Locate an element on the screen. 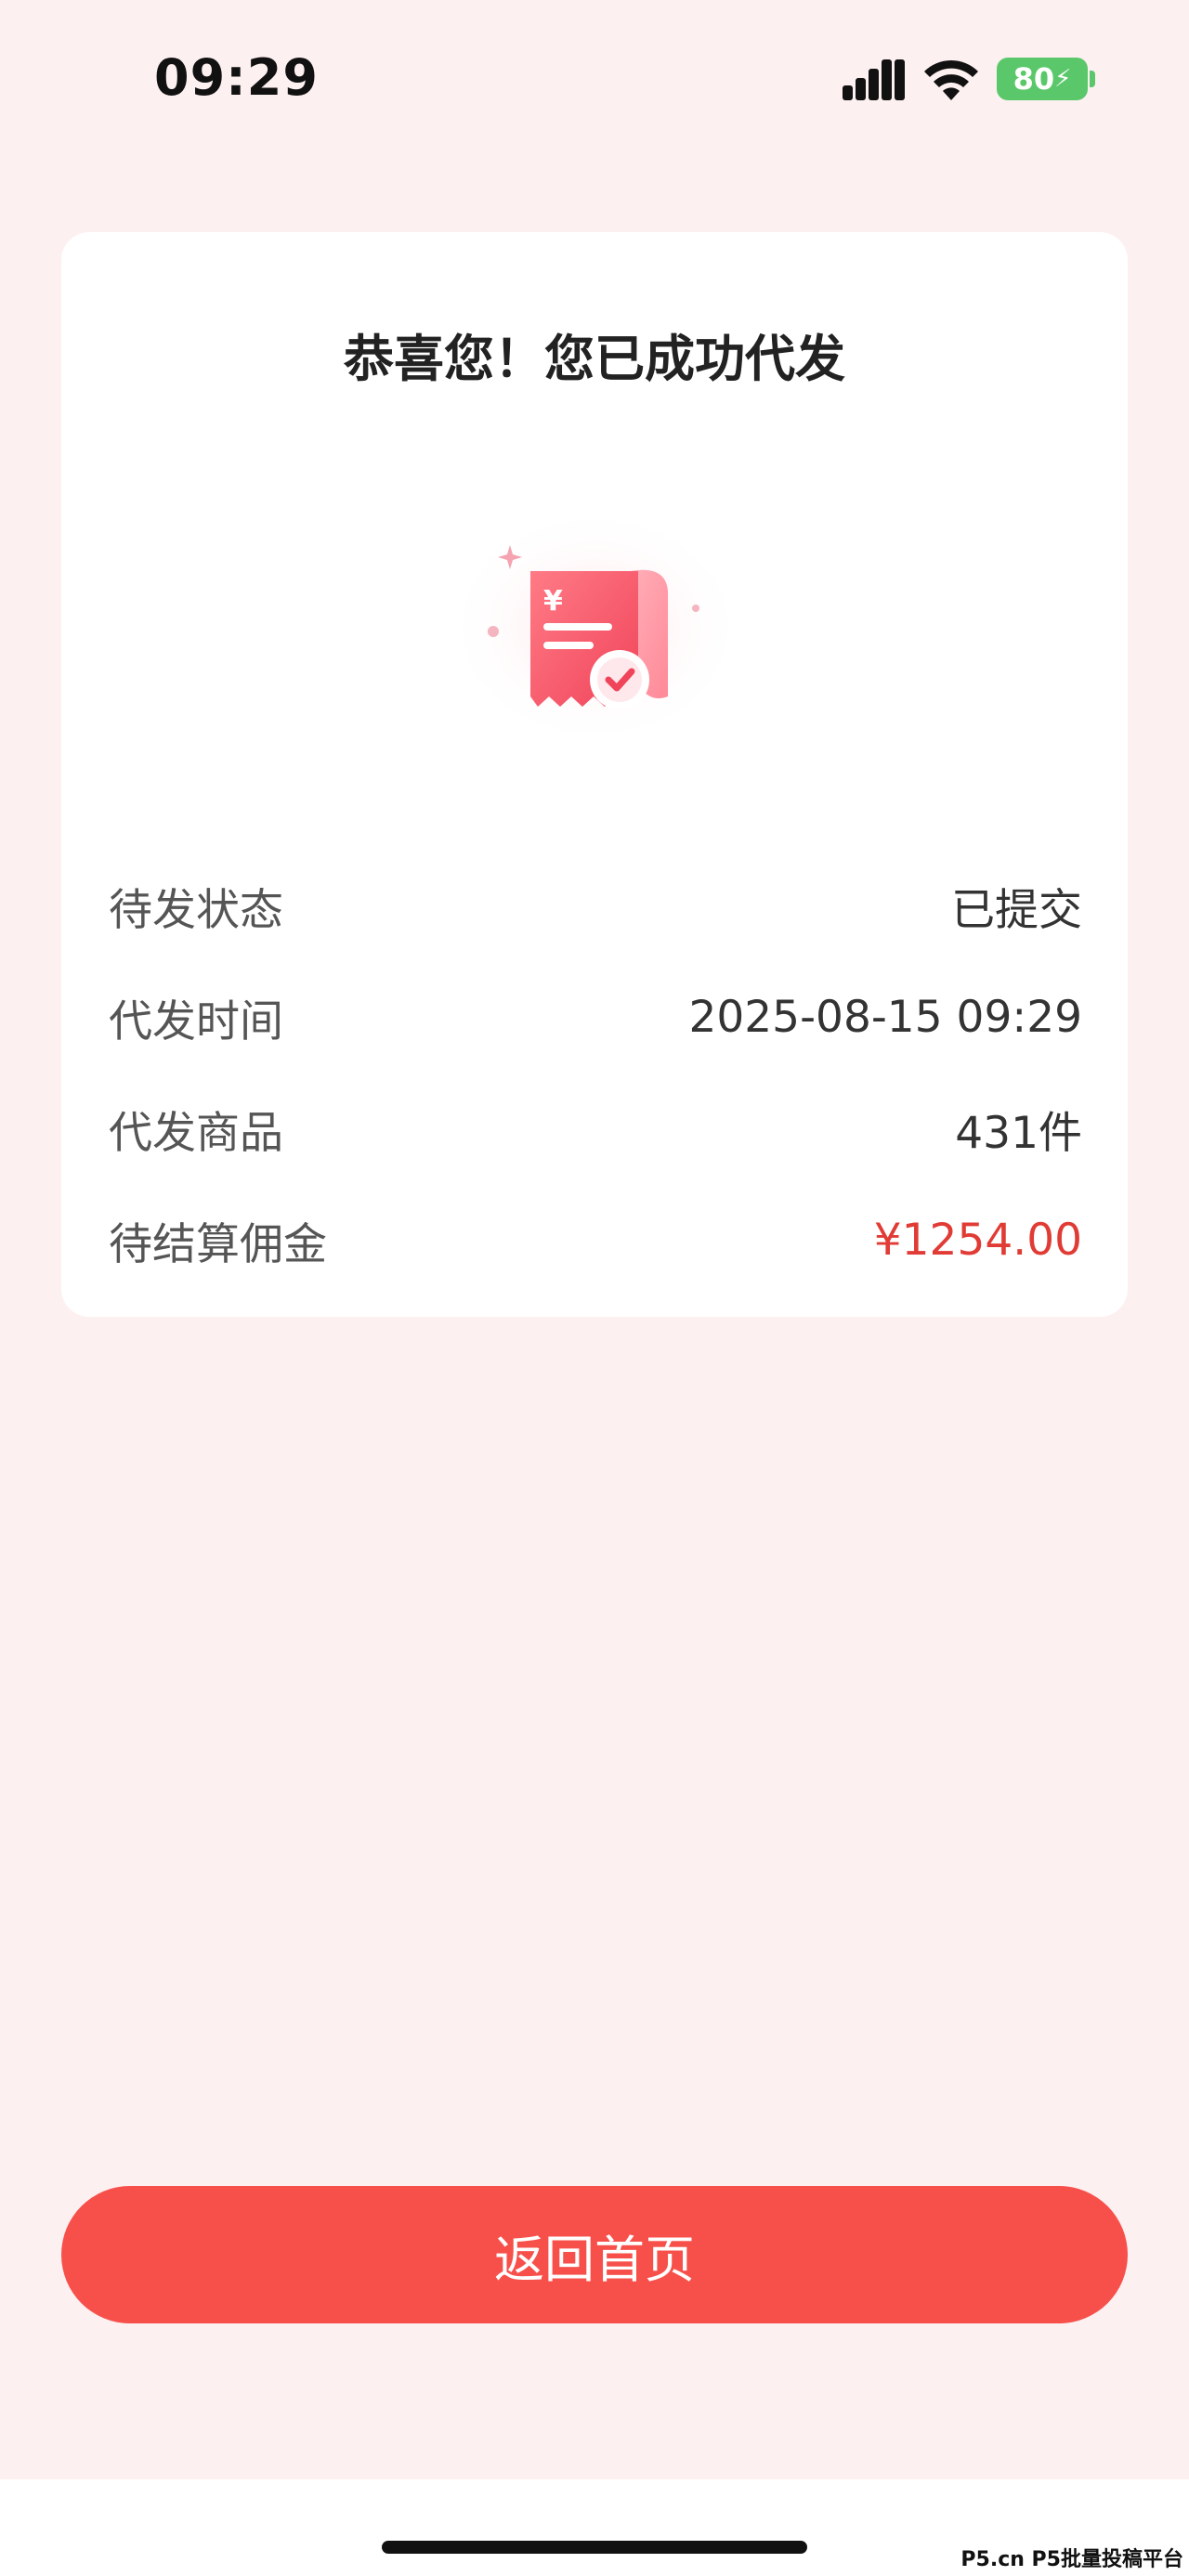 The image size is (1189, 2576). receipt-check-icon: ¥ is located at coordinates (595, 627).